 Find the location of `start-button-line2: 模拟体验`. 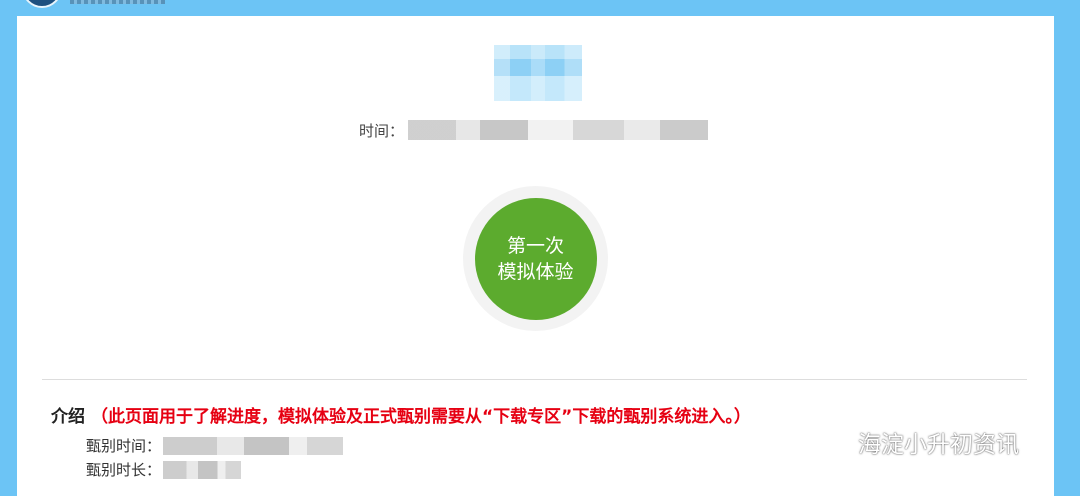

start-button-line2: 模拟体验 is located at coordinates (535, 271).